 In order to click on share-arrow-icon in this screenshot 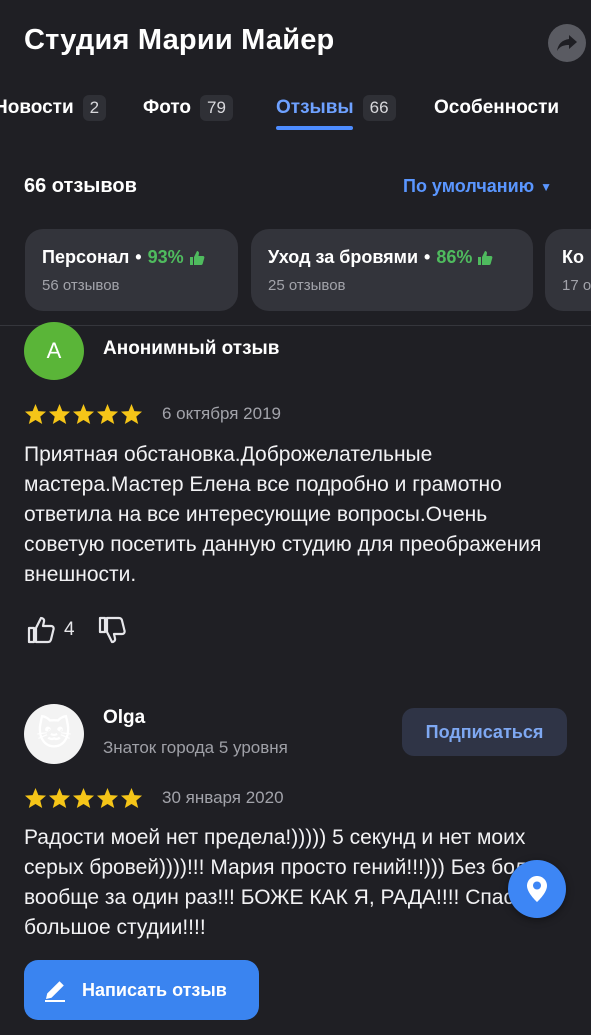, I will do `click(567, 43)`.